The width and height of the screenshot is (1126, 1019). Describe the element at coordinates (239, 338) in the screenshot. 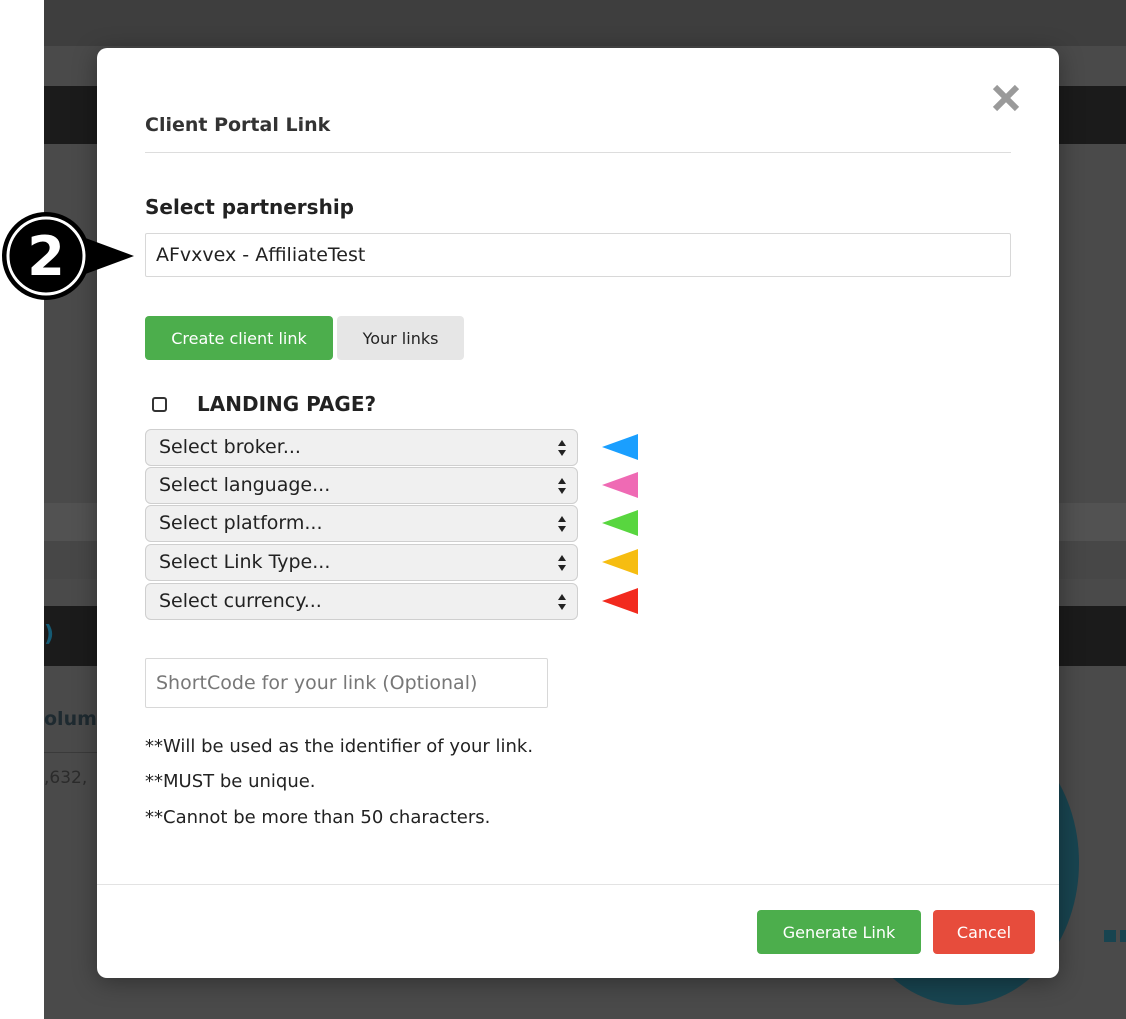

I see `create-client-link-button: Create client link` at that location.